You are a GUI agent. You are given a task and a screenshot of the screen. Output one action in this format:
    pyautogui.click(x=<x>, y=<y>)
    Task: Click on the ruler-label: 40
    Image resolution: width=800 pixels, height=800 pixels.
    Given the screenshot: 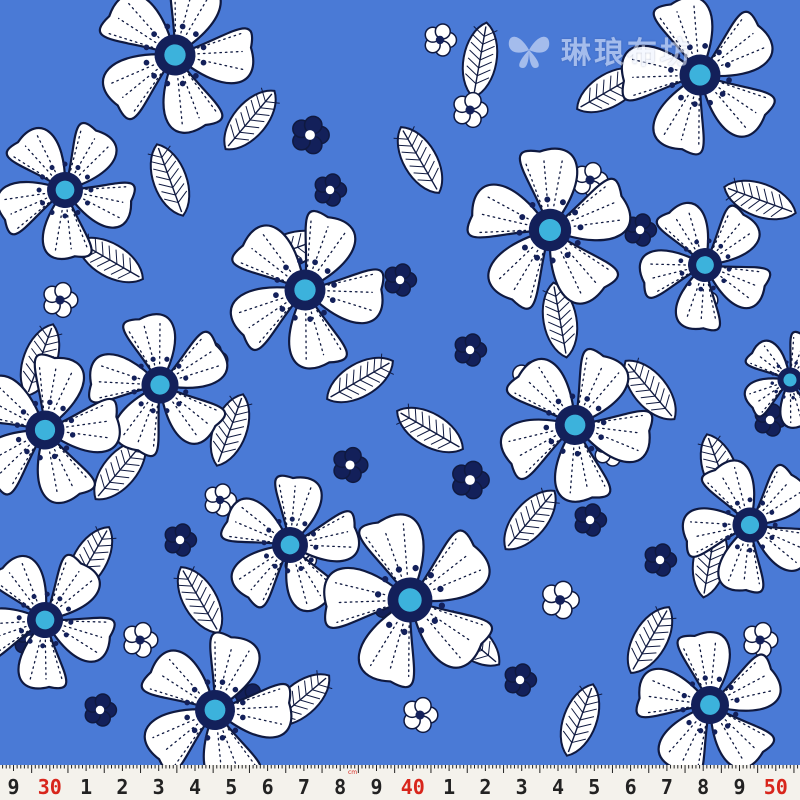 What is the action you would take?
    pyautogui.click(x=413, y=787)
    